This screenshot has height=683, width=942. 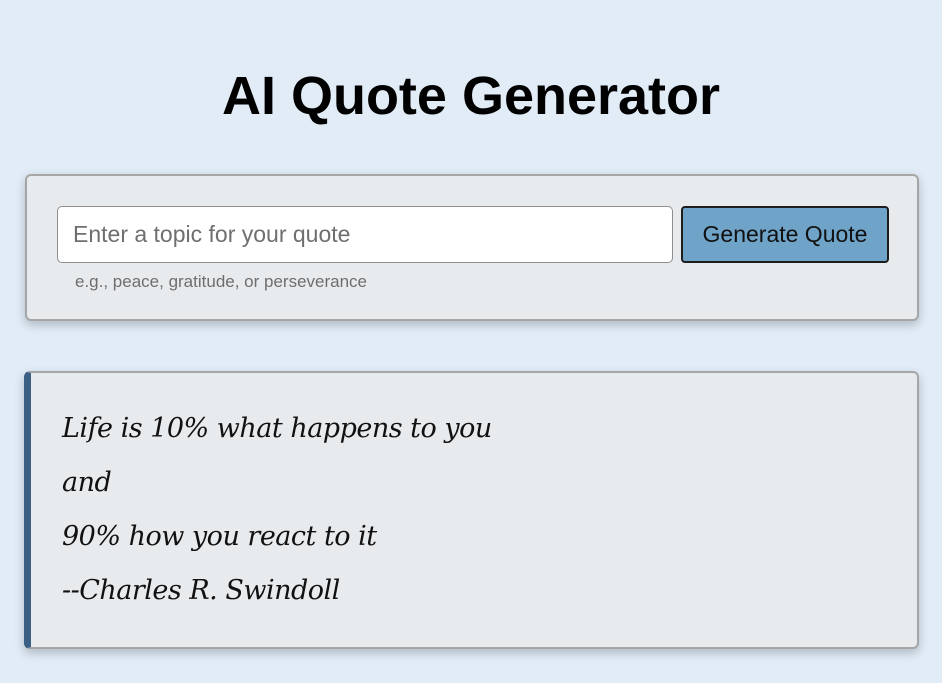 What do you see at coordinates (365, 234) in the screenshot?
I see `topic-input` at bounding box center [365, 234].